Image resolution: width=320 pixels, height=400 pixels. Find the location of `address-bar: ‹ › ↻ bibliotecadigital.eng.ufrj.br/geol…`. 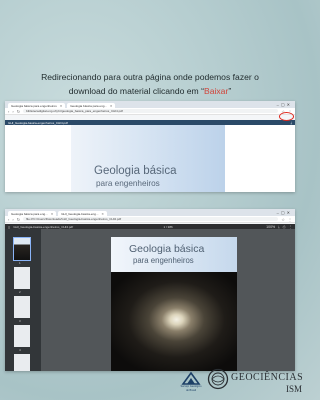

address-bar: ‹ › ↻ bibliotecadigital.eng.ufrj.br/geol… is located at coordinates (150, 111).